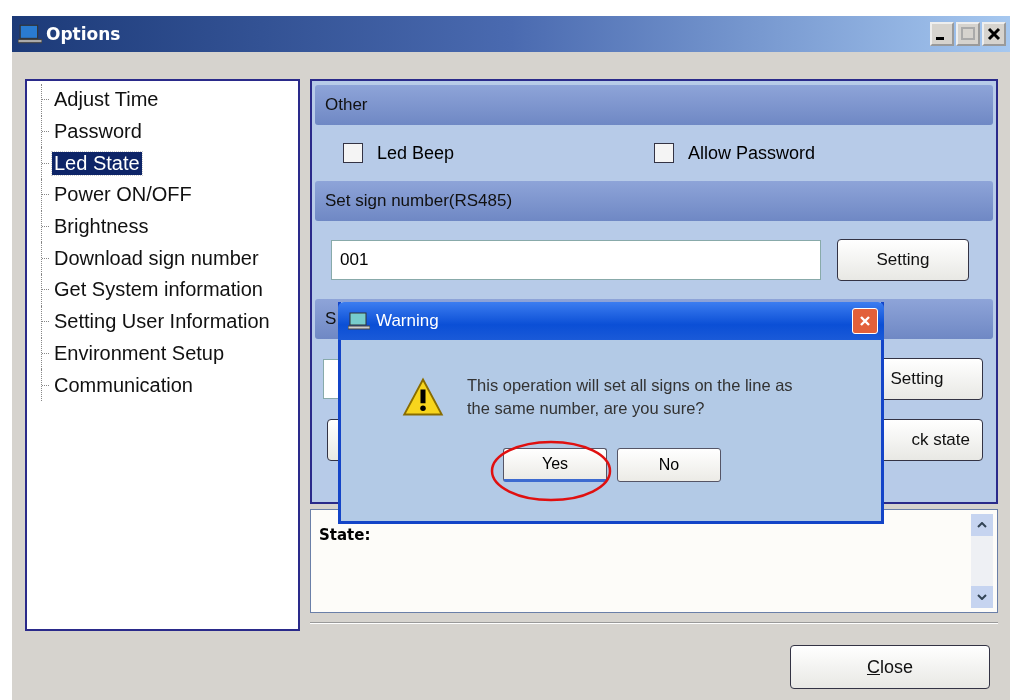  I want to click on minimize-button, so click(942, 34).